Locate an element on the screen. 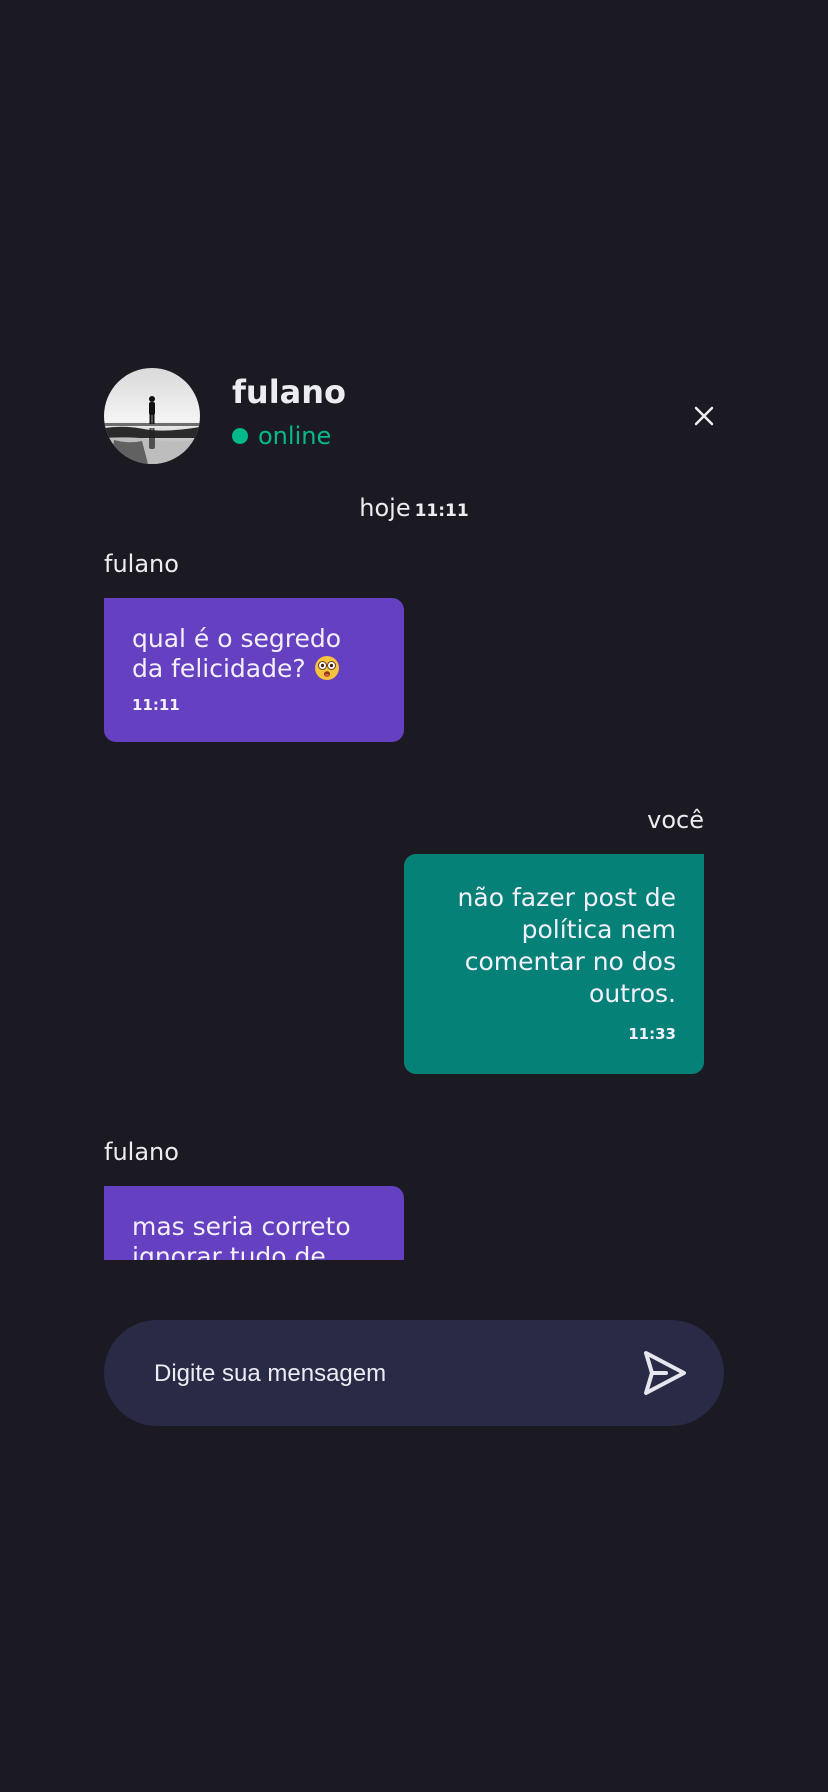  message-bubble: qual é o segredo da felicidade? 11:11 is located at coordinates (254, 670).